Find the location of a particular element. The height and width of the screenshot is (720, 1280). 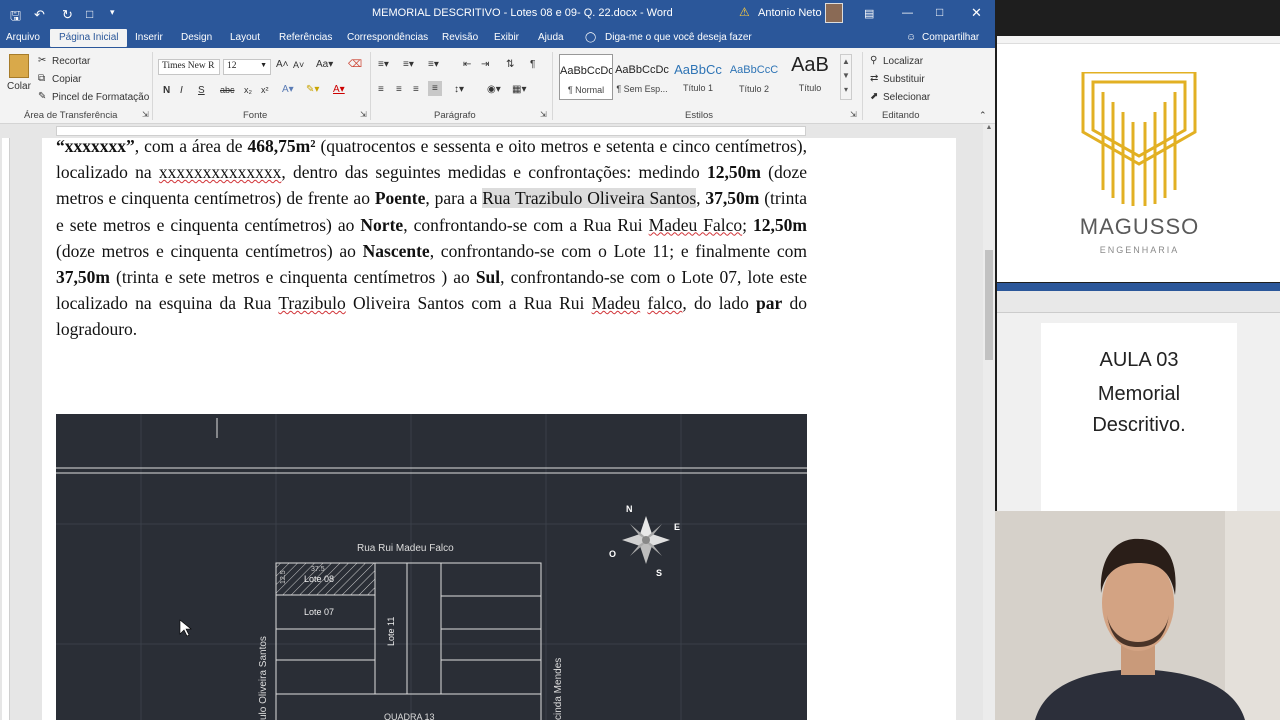

style-heading-2: AaBbCcC Título 2 is located at coordinates (754, 77).